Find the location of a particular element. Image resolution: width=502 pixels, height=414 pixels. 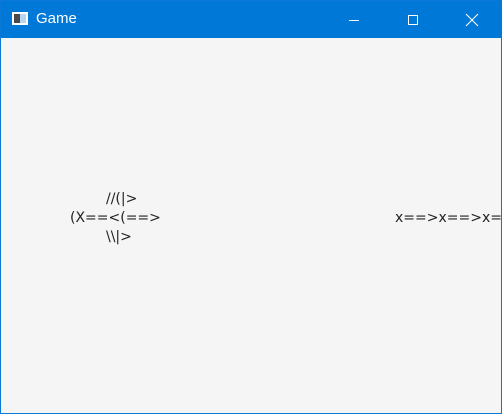

close-button is located at coordinates (472, 19).